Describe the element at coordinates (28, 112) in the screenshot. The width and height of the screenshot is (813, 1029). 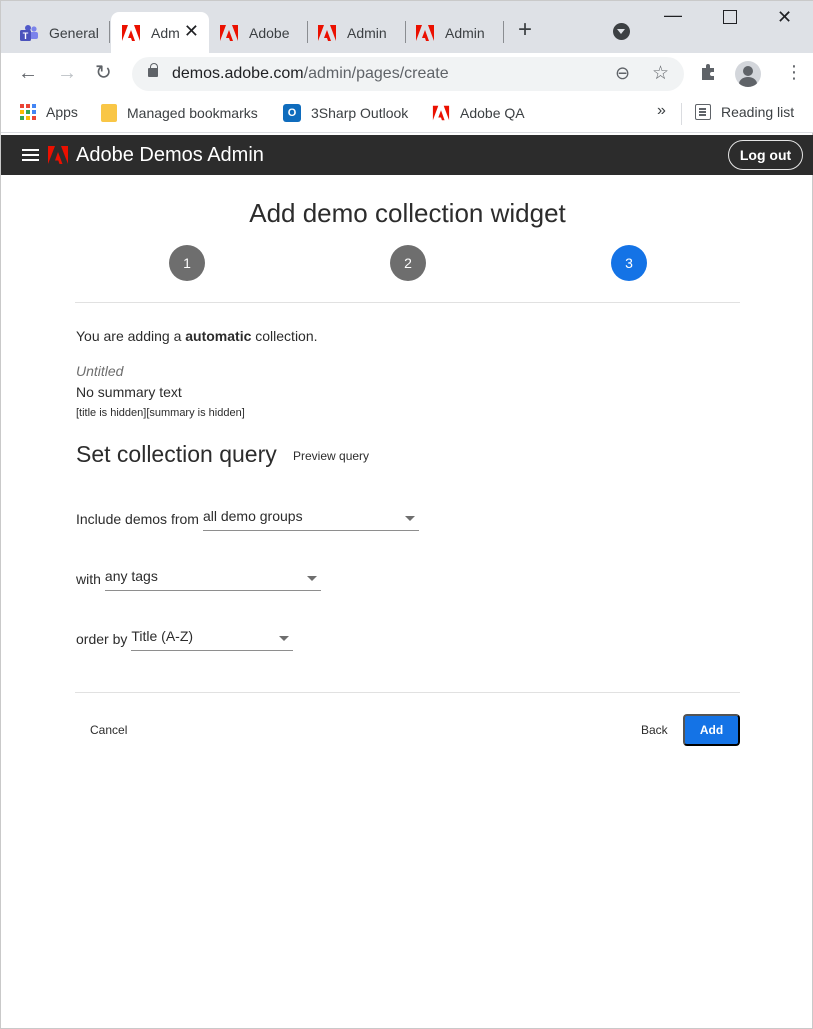
I see `apps-grid-icon` at that location.